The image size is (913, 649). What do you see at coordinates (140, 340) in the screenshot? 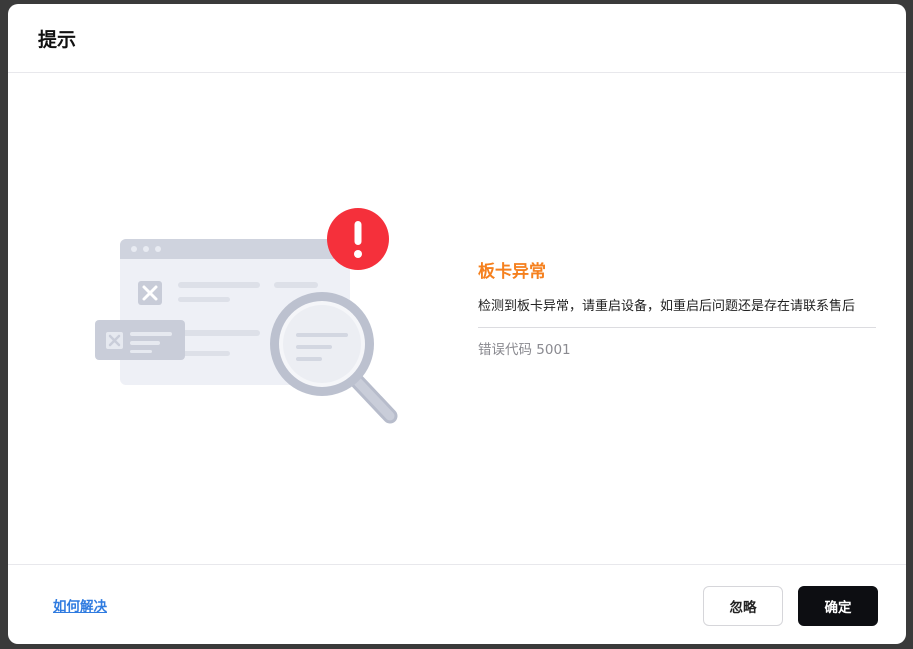
I see `error-card-icon` at bounding box center [140, 340].